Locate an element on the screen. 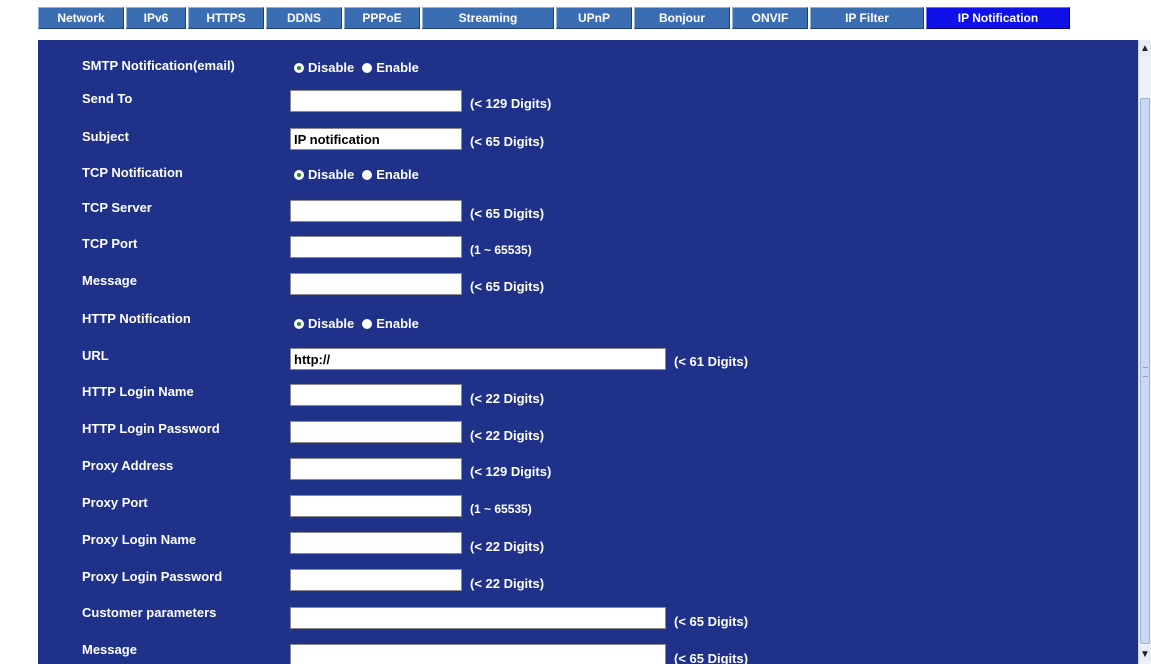  customer-parameters-row: Customer parameters (< 65 Digits) is located at coordinates (588, 620).